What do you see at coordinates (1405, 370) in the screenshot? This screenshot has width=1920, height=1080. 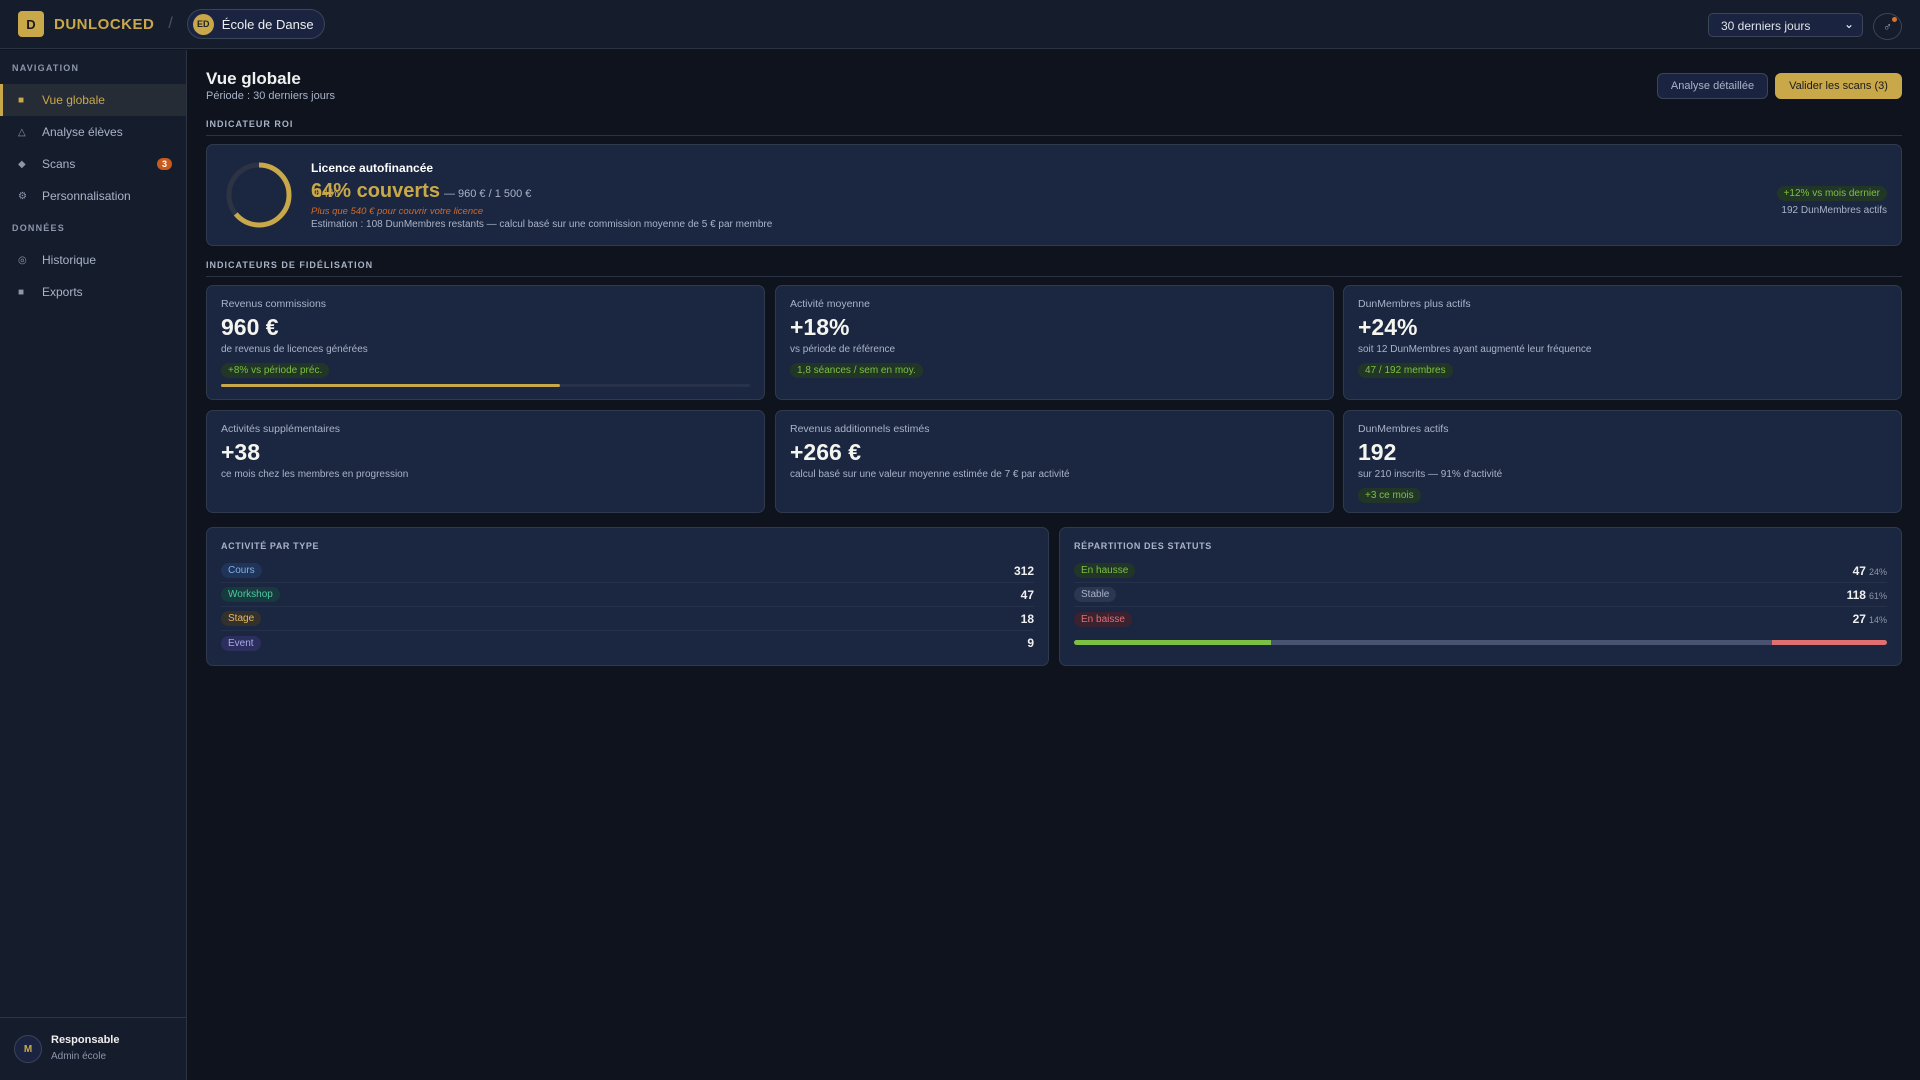 I see `kpi-pill: 47 / 192 membres` at bounding box center [1405, 370].